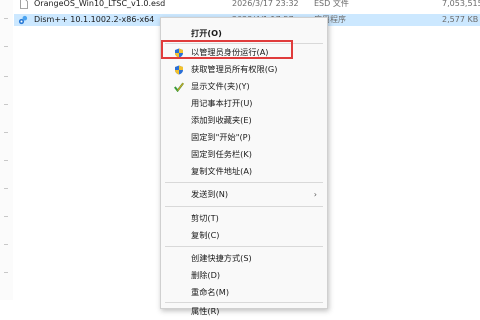  I want to click on menu-item-copy-path: 复制文件地址(A), so click(244, 171).